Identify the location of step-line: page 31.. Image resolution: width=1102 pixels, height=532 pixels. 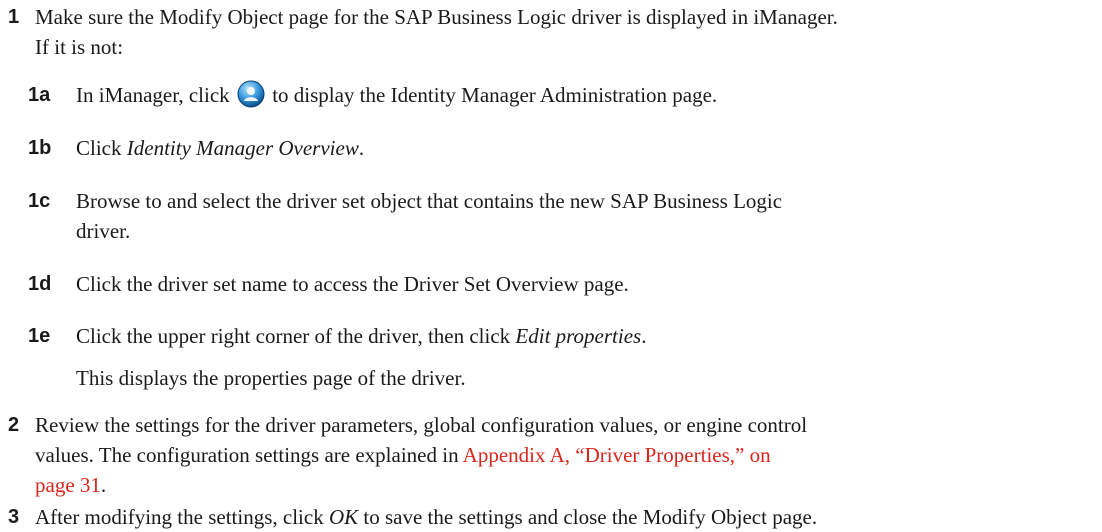
(565, 485).